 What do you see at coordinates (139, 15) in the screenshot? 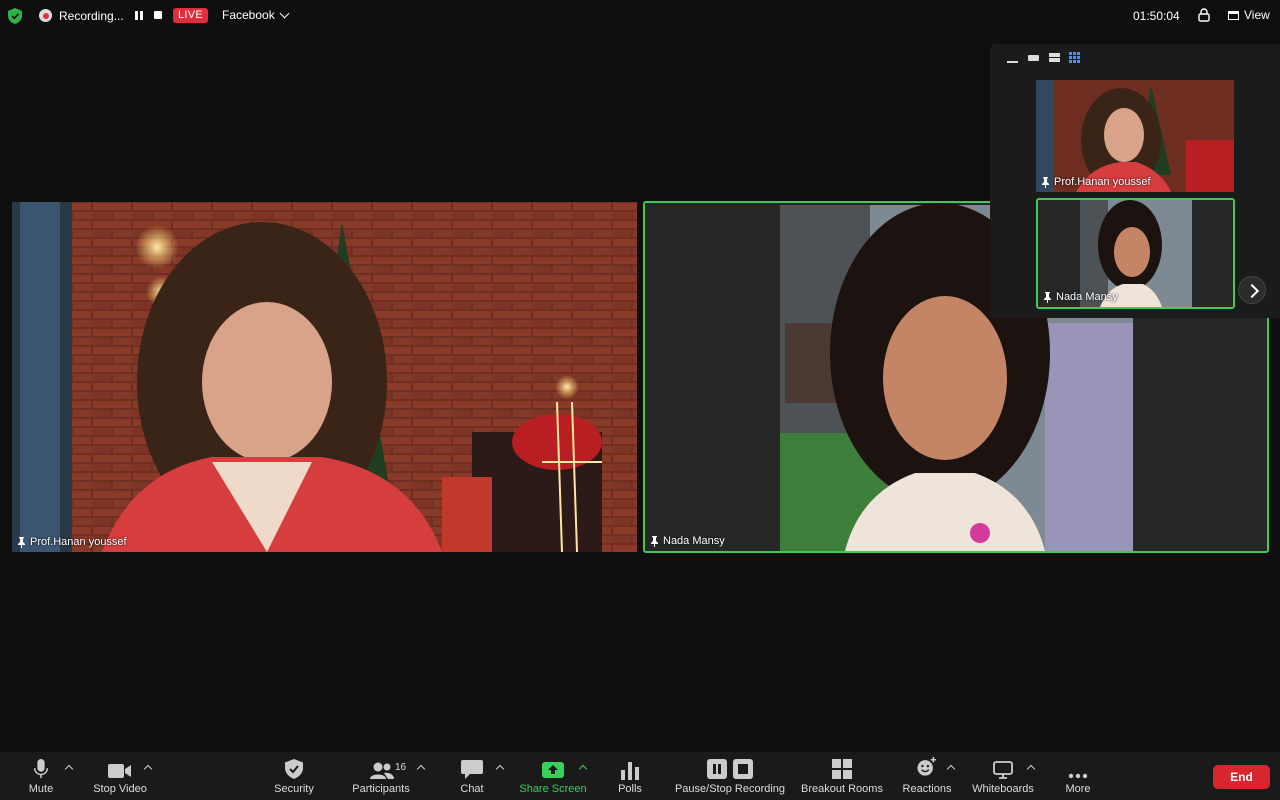
I see `pause-recording-icon` at bounding box center [139, 15].